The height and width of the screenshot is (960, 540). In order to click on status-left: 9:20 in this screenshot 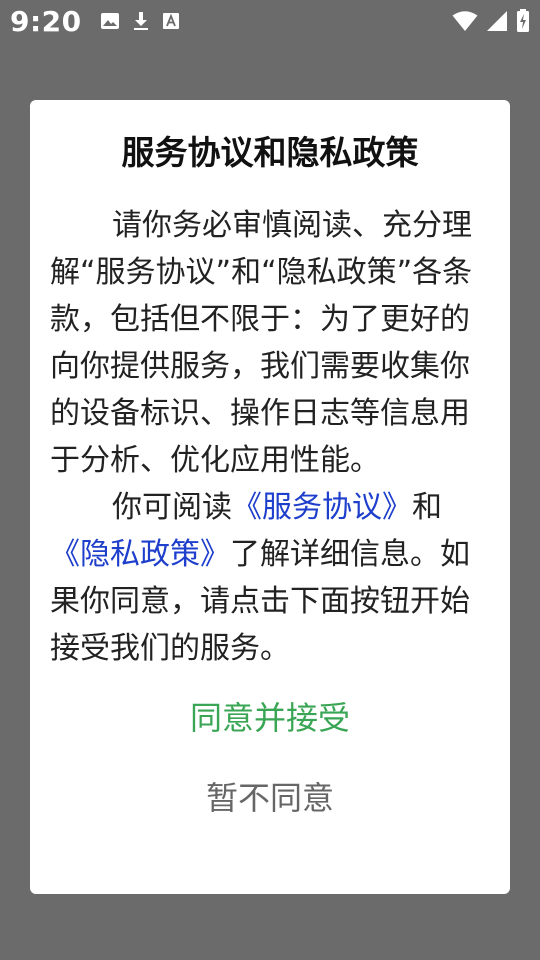, I will do `click(95, 21)`.